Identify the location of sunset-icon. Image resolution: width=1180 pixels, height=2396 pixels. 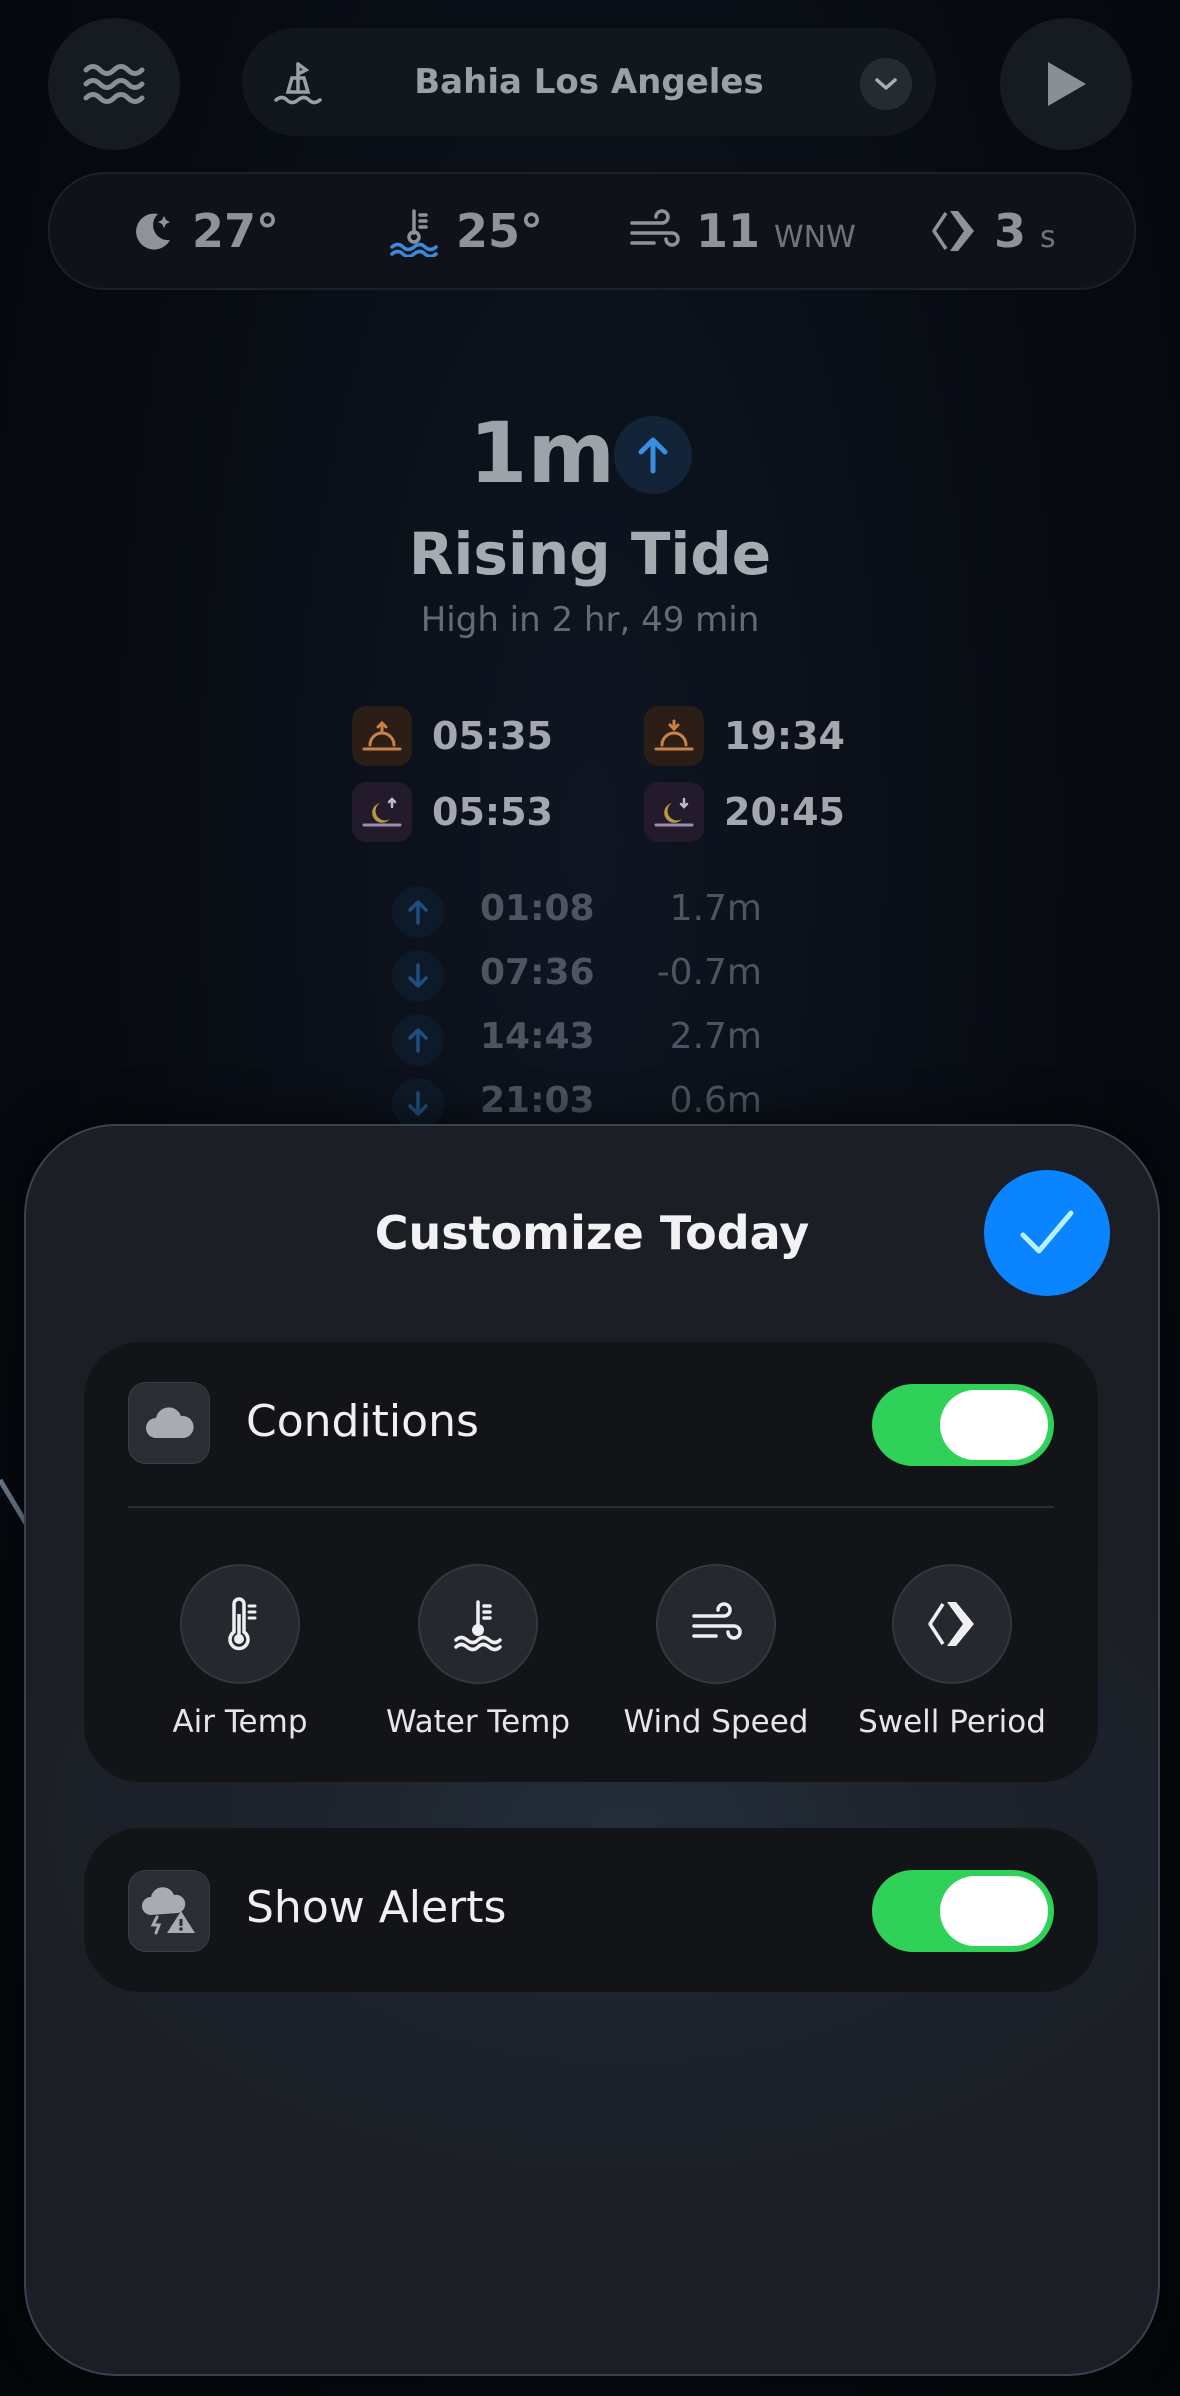
(674, 736).